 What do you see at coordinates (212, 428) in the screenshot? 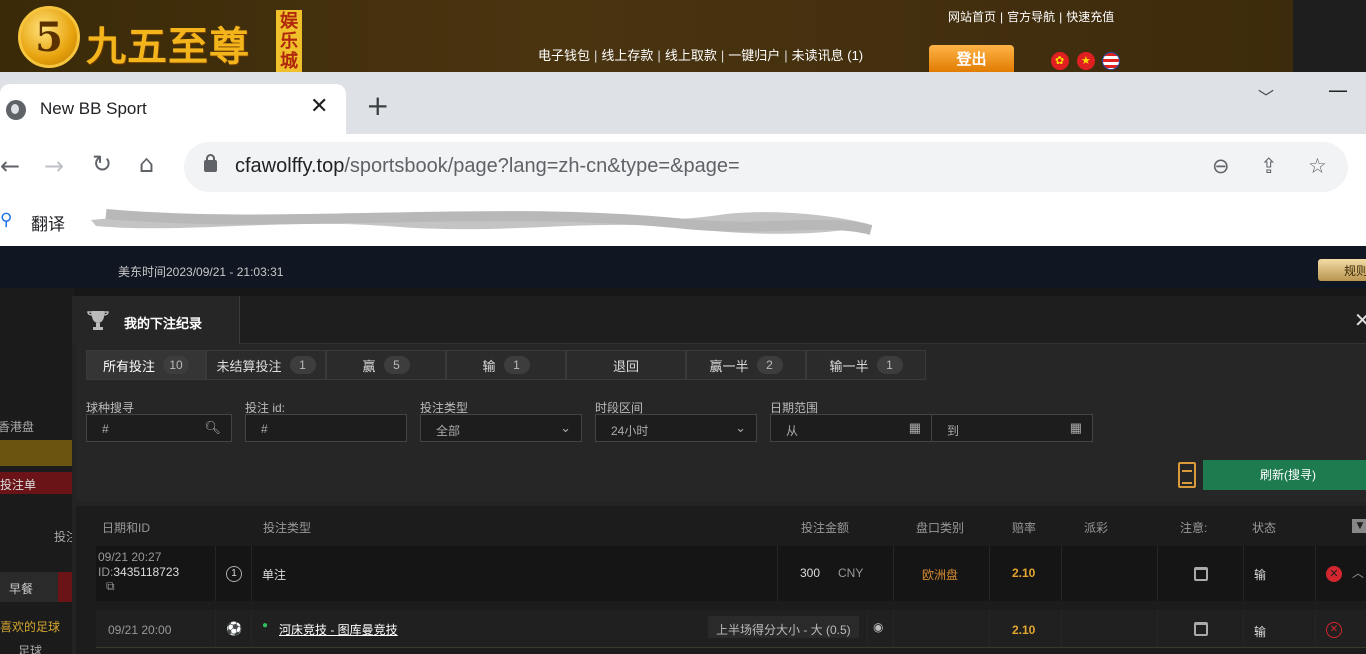
I see `search-icon: 🔍︎` at bounding box center [212, 428].